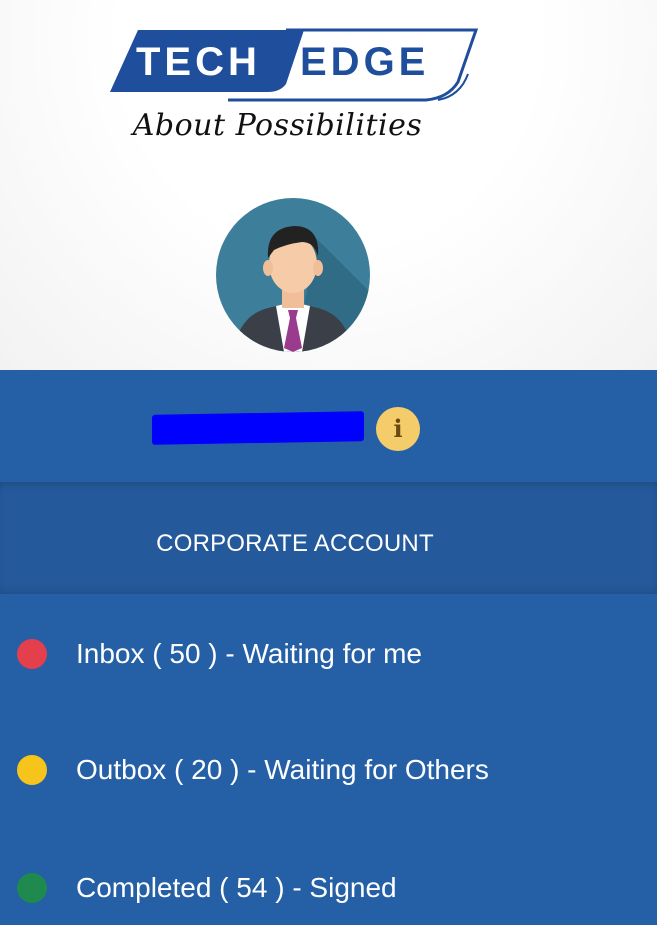 The width and height of the screenshot is (657, 925). I want to click on businessman-avatar-icon, so click(293, 275).